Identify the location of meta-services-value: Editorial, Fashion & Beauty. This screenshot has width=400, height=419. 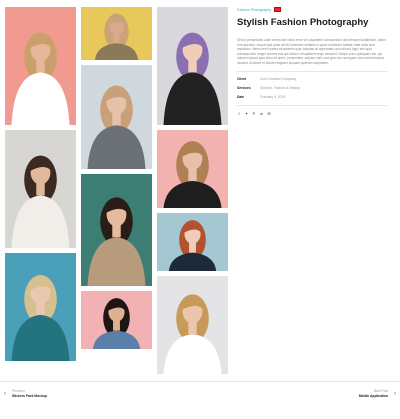
(280, 88).